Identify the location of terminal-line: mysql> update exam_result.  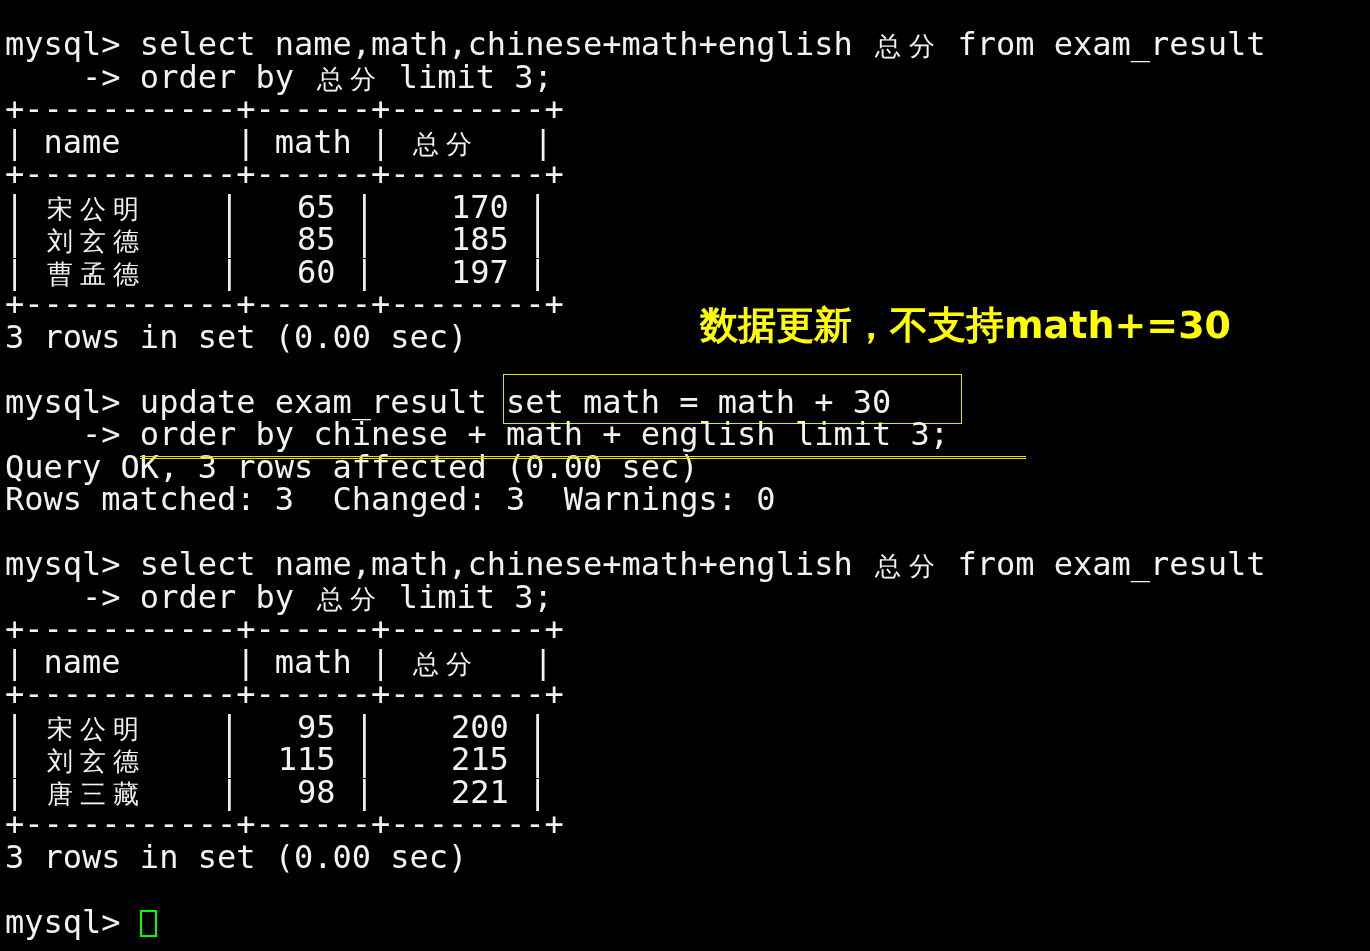
(246, 401).